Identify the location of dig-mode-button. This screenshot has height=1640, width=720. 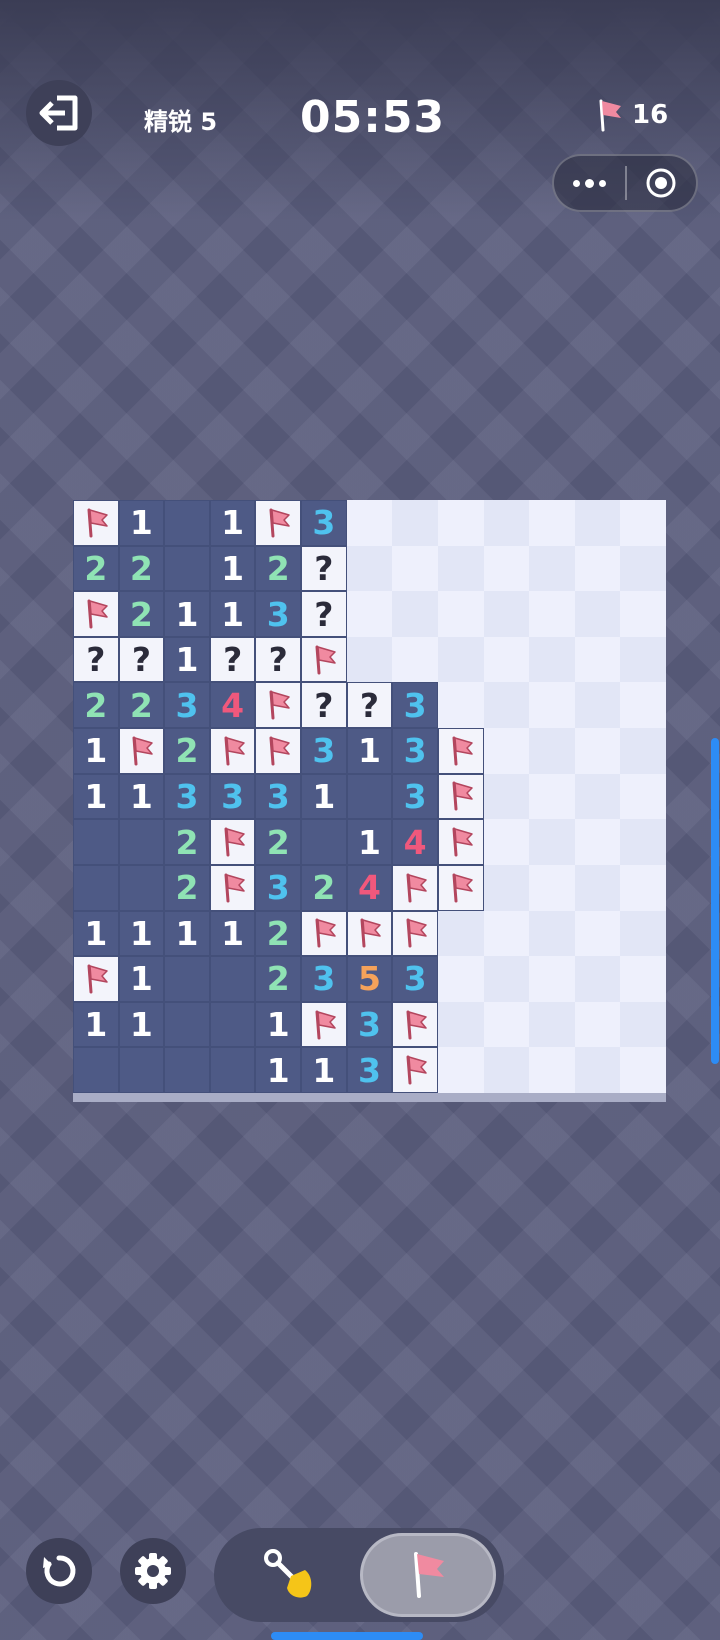
(290, 1575).